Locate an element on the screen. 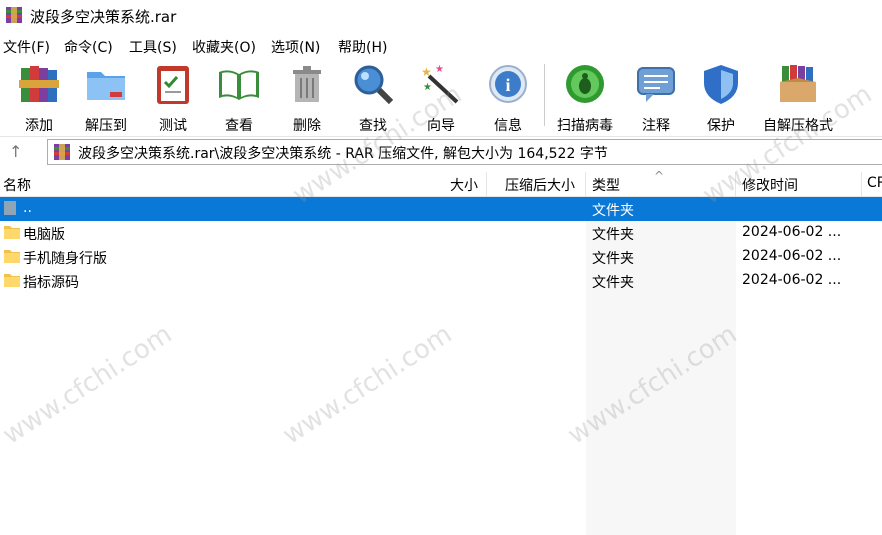 Image resolution: width=882 pixels, height=535 pixels. comment-button: 注释 is located at coordinates (656, 98).